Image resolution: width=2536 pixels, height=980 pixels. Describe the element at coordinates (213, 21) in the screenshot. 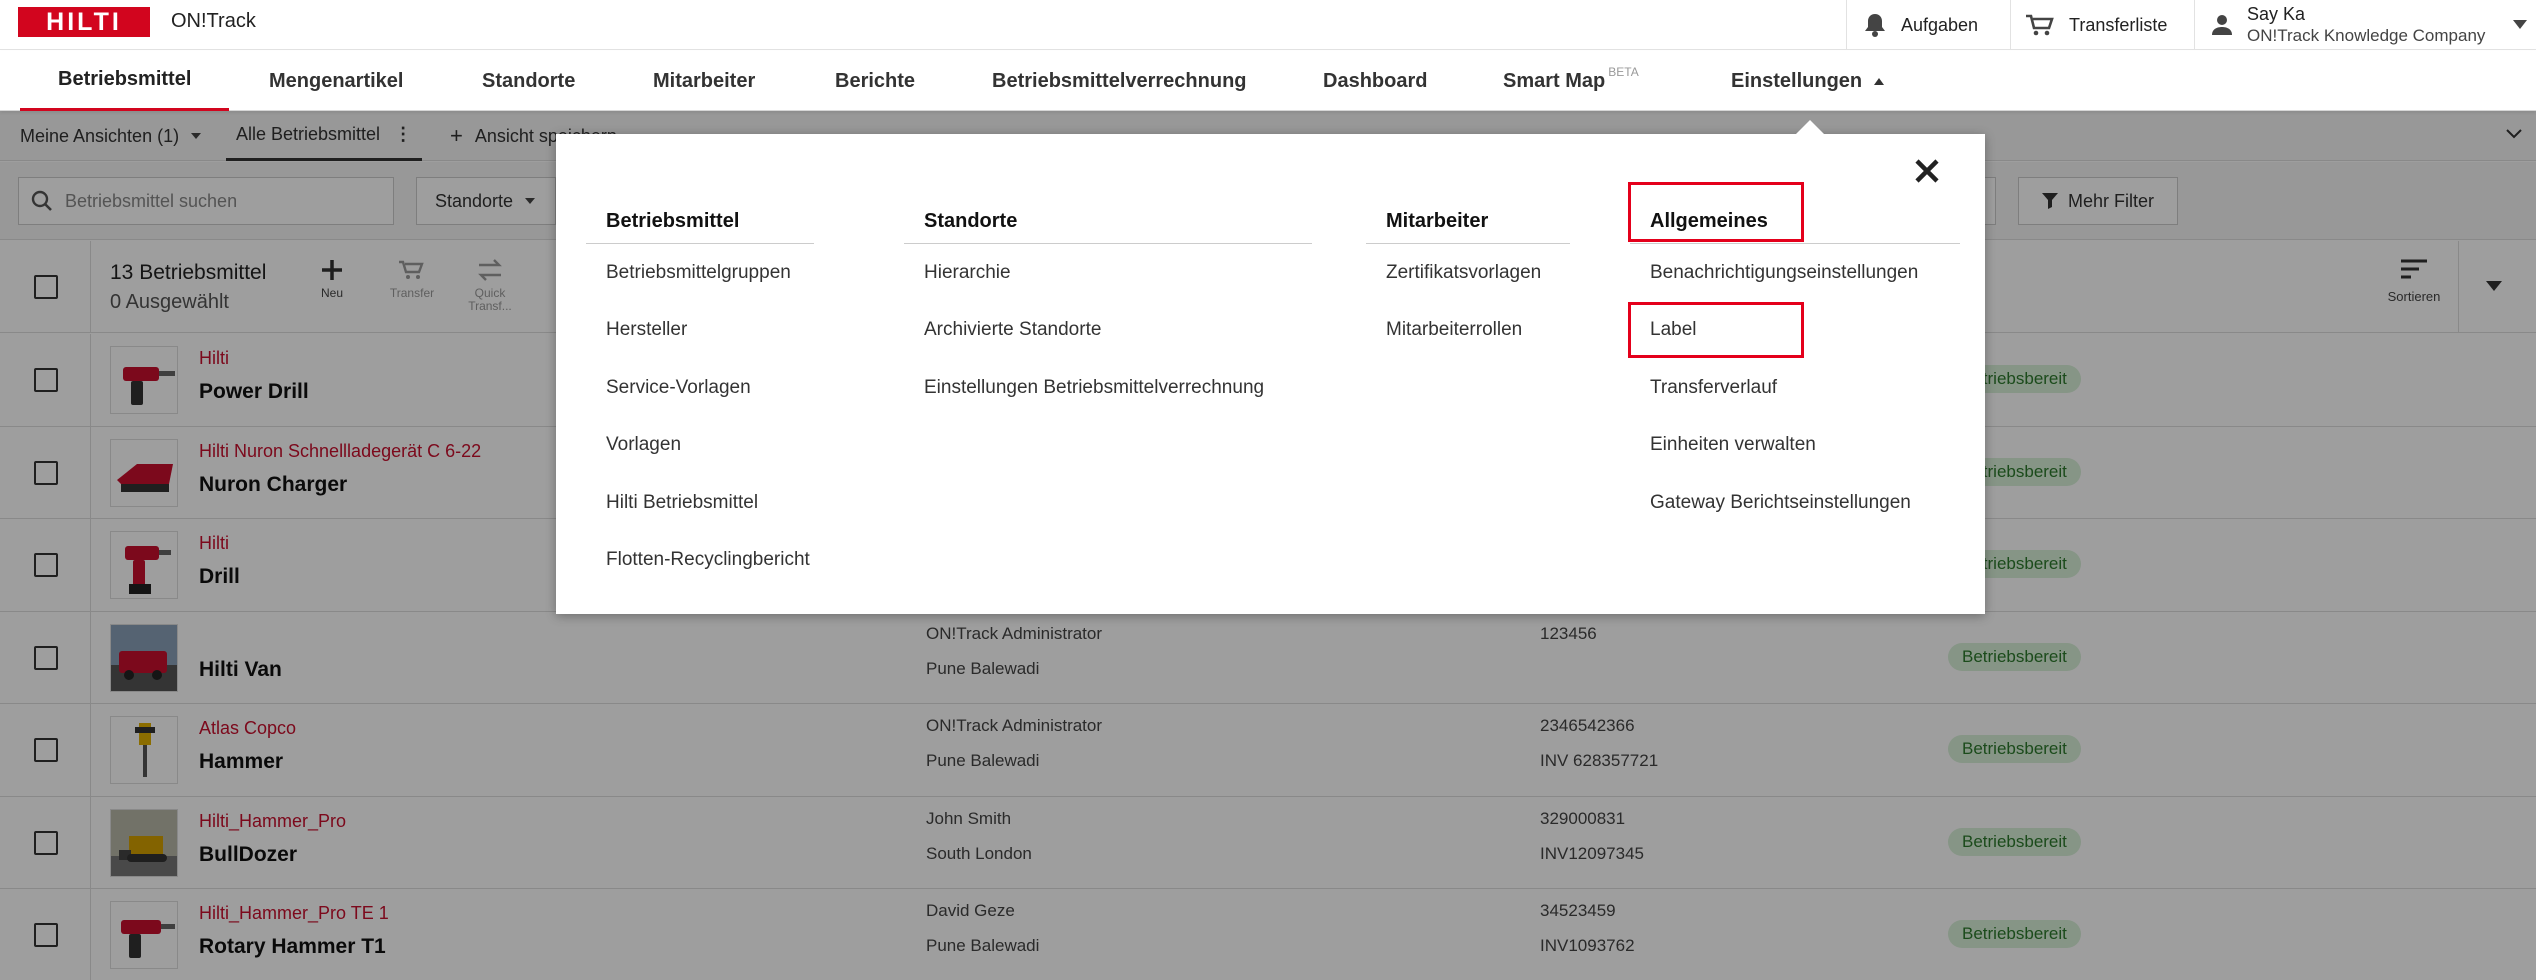

I see `app-name: ON!Track` at that location.